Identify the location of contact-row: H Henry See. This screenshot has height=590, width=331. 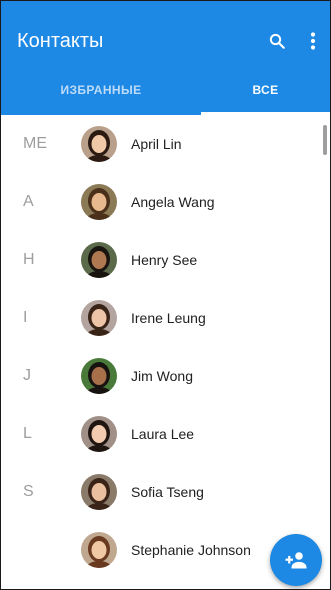
(165, 260).